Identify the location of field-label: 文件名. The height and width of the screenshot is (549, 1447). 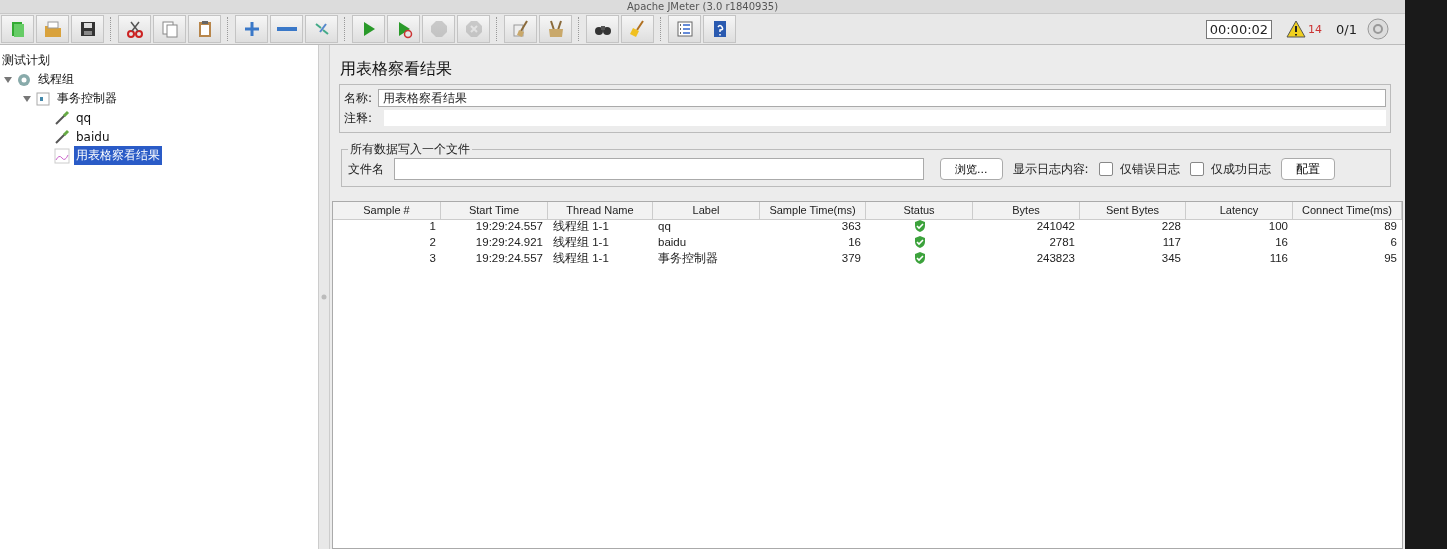
(366, 169).